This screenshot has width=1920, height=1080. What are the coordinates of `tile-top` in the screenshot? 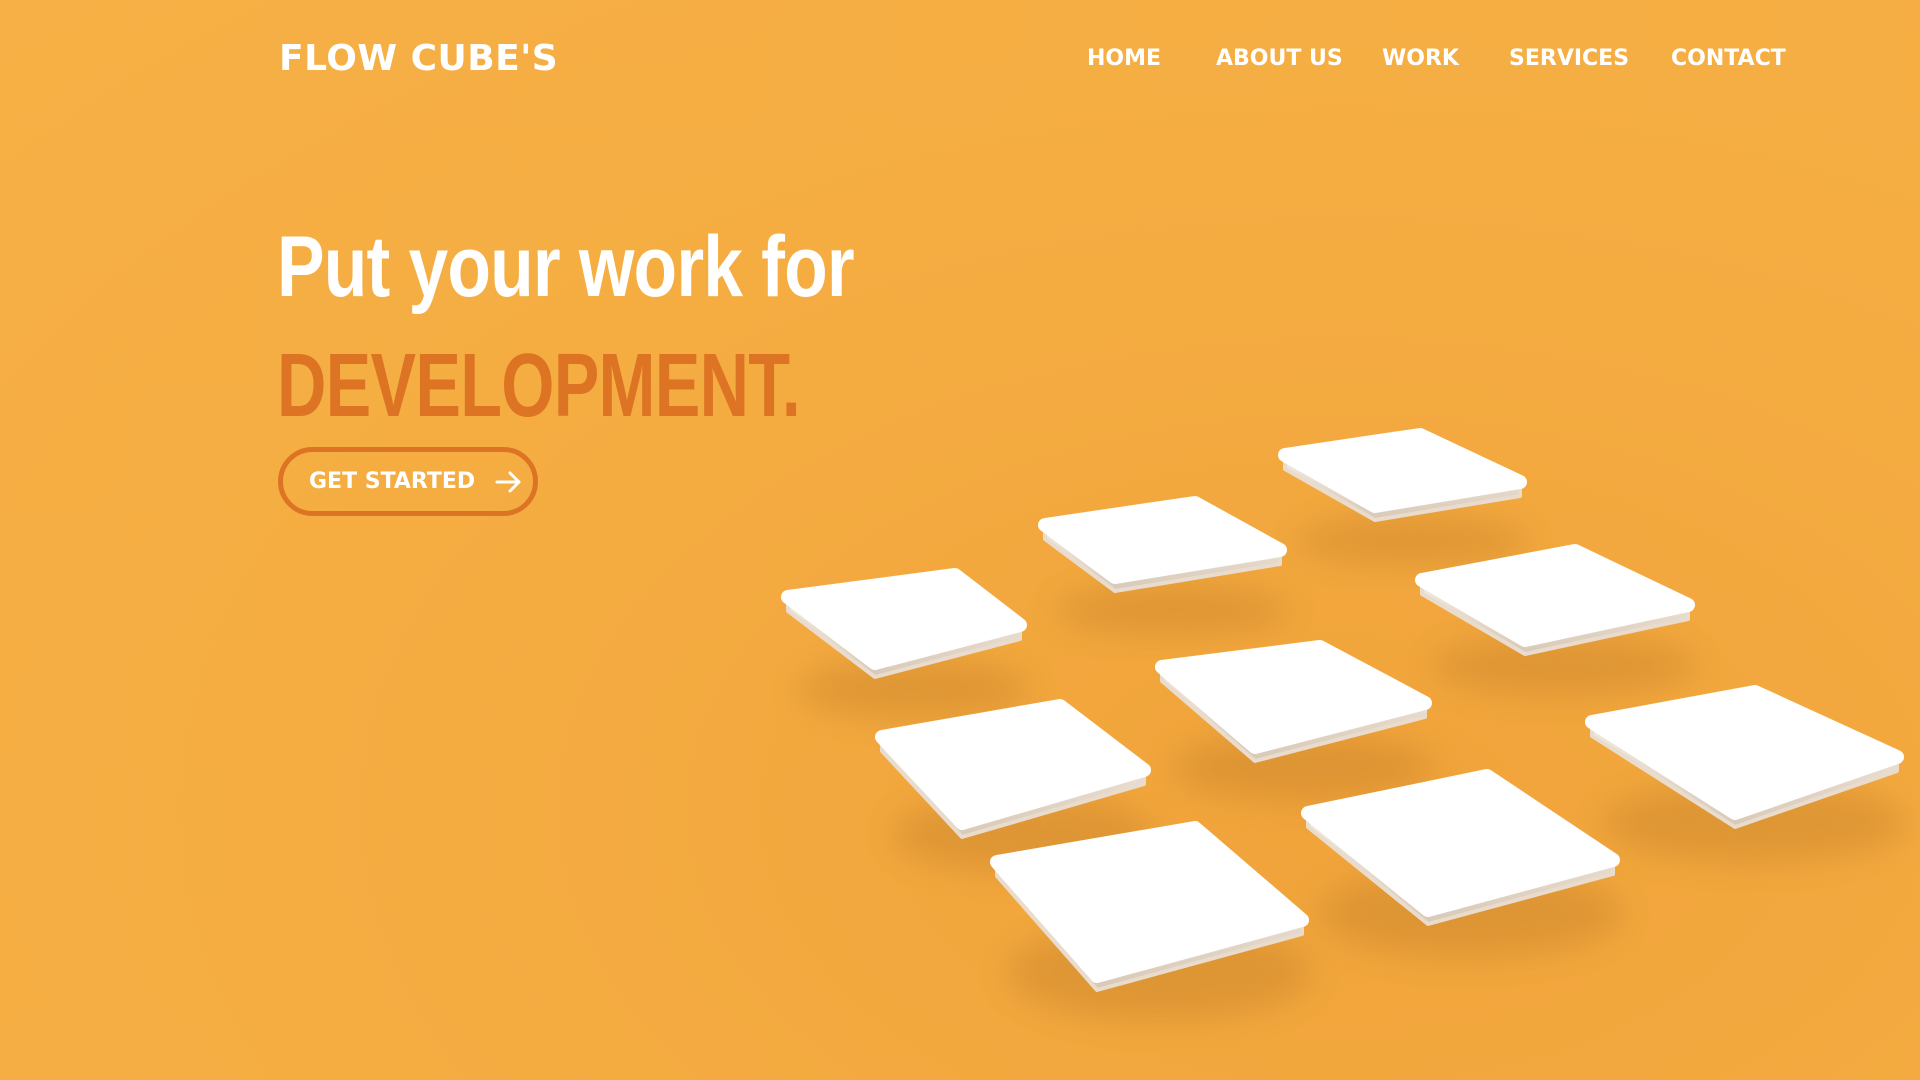 It's located at (1293, 697).